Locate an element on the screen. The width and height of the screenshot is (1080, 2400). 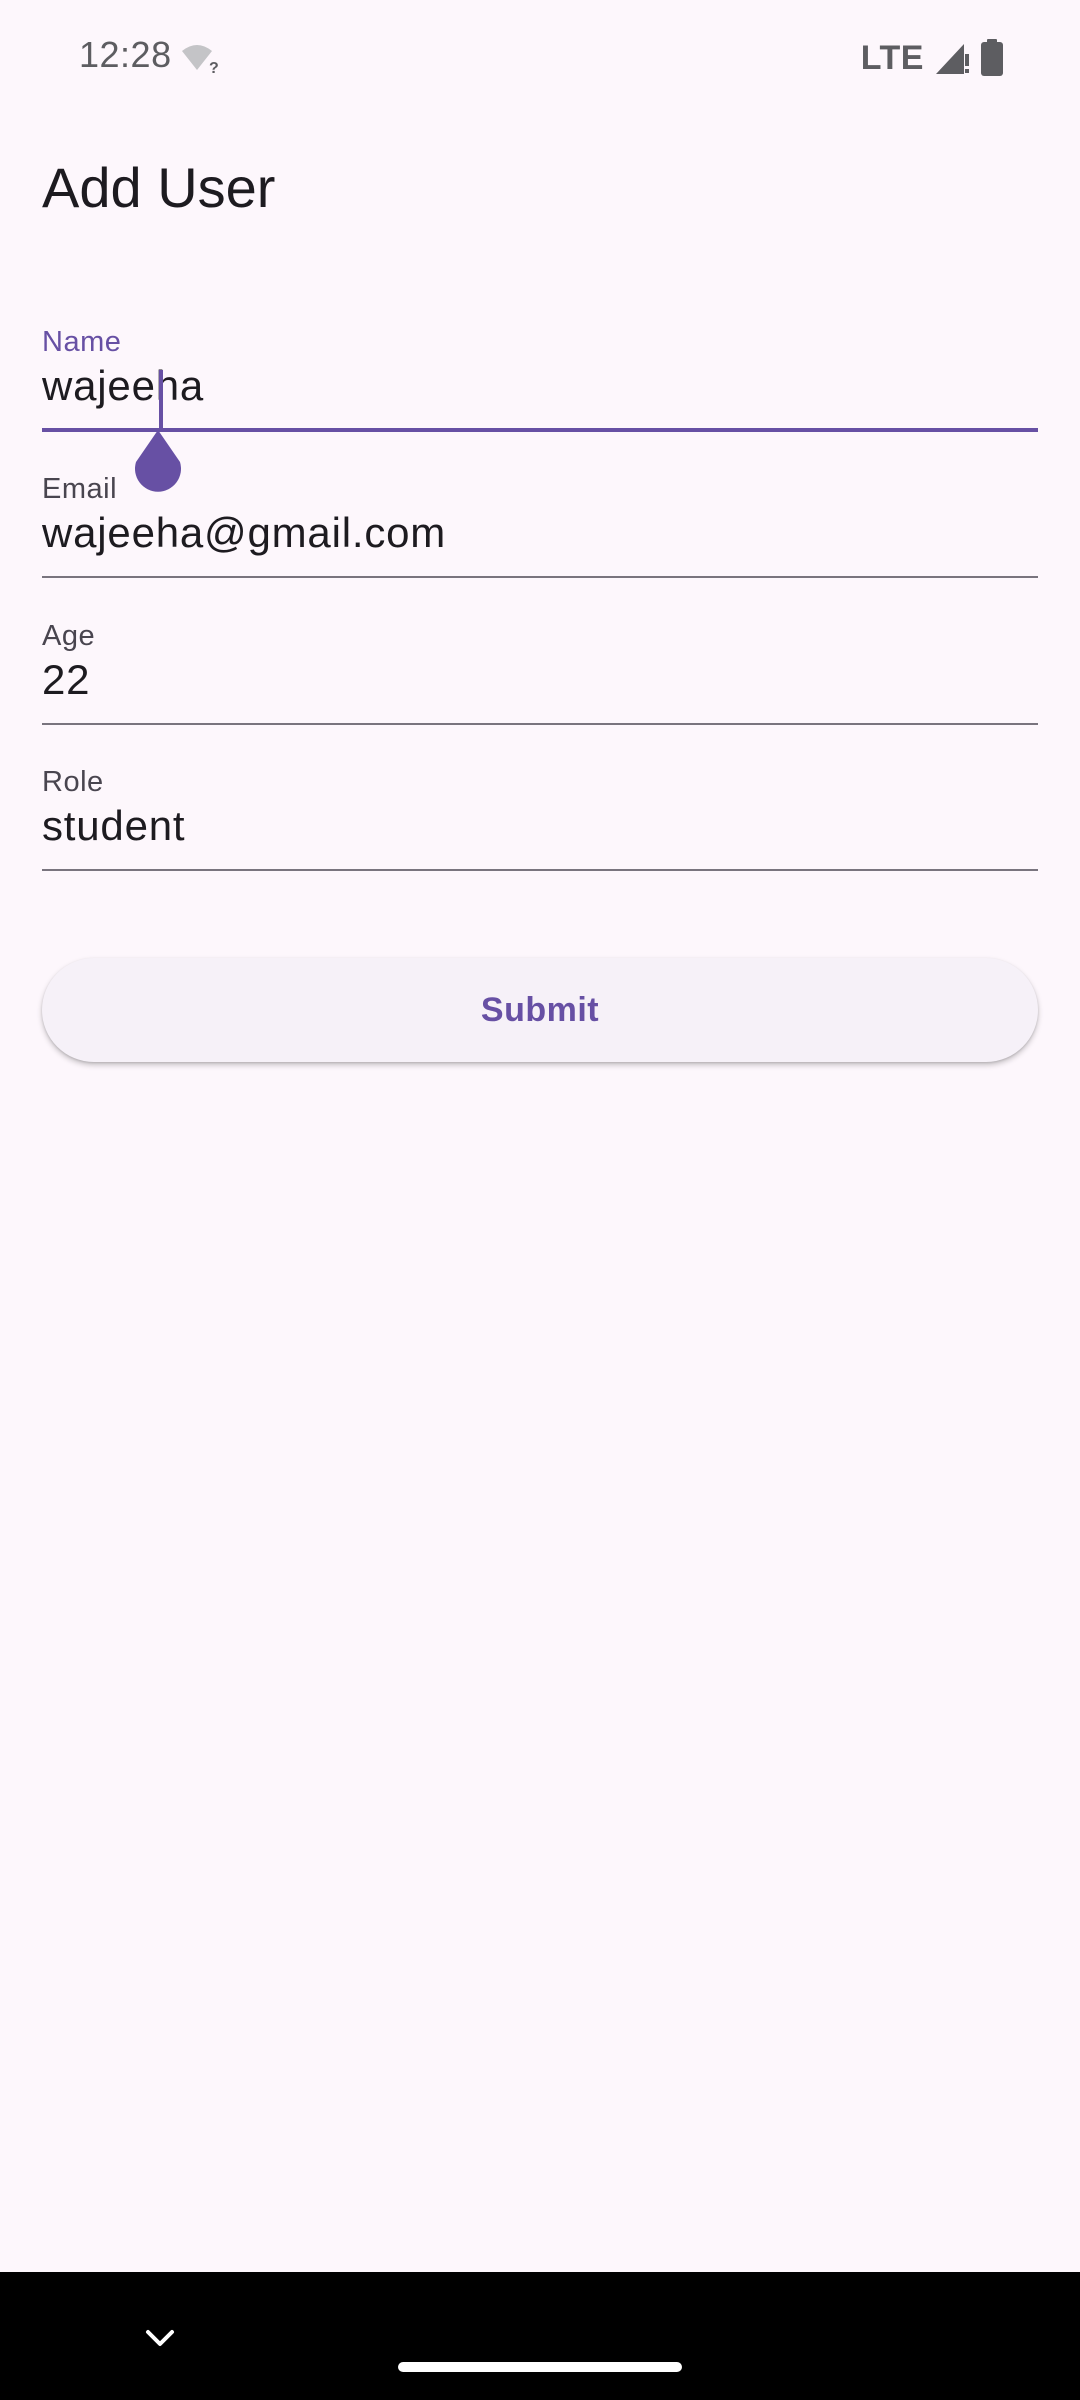
status-time: 12:28 is located at coordinates (125, 54).